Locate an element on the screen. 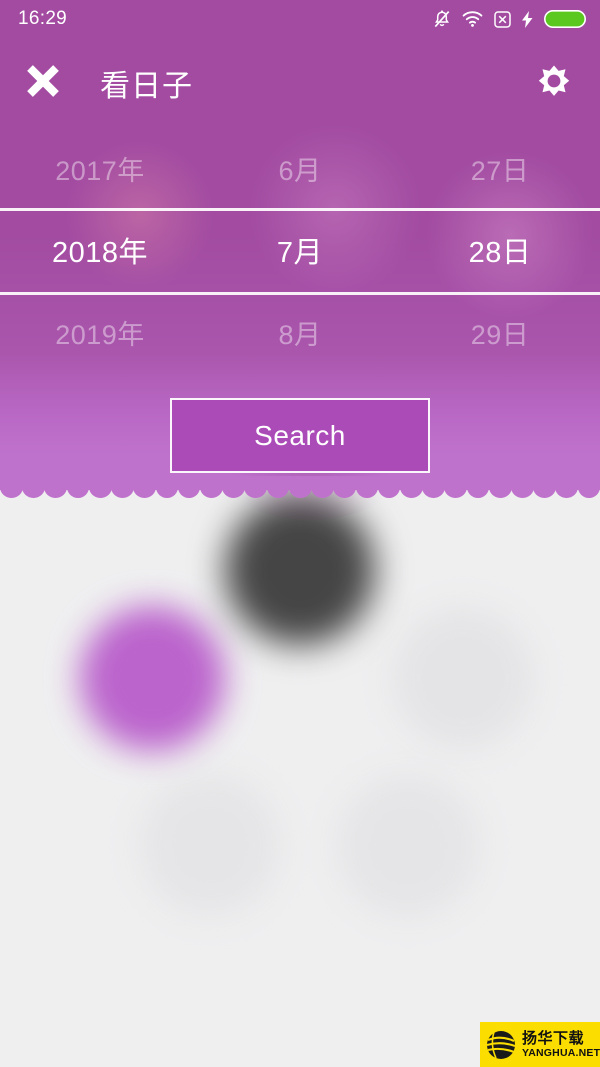  bell-mute-icon is located at coordinates (442, 19).